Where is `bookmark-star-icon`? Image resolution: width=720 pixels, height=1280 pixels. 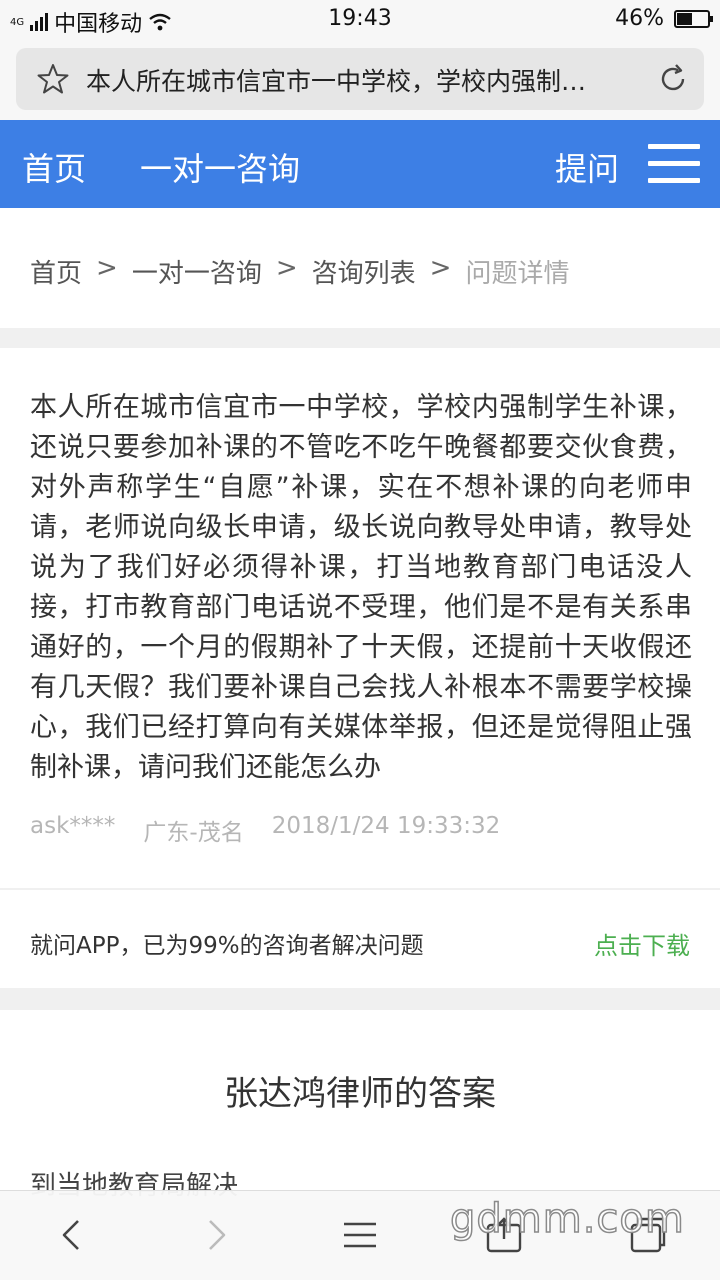 bookmark-star-icon is located at coordinates (53, 79).